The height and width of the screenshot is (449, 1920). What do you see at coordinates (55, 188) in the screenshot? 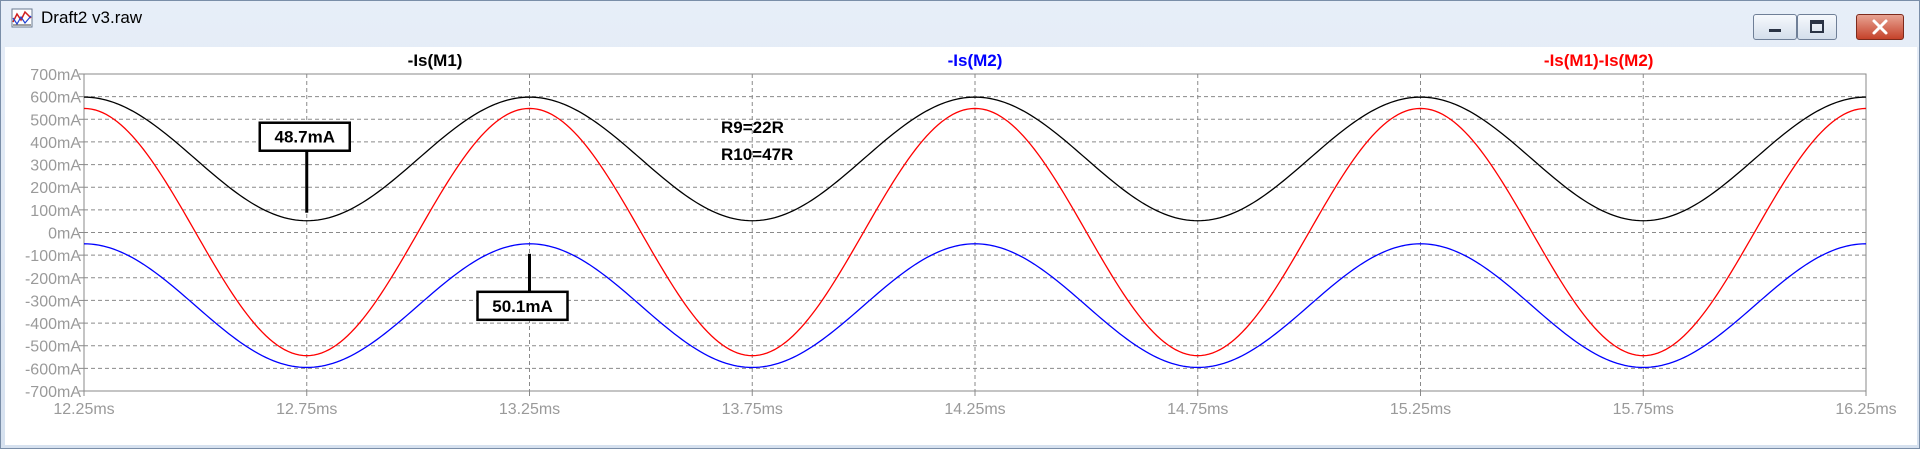
I see `y-tick-label: 200mA` at bounding box center [55, 188].